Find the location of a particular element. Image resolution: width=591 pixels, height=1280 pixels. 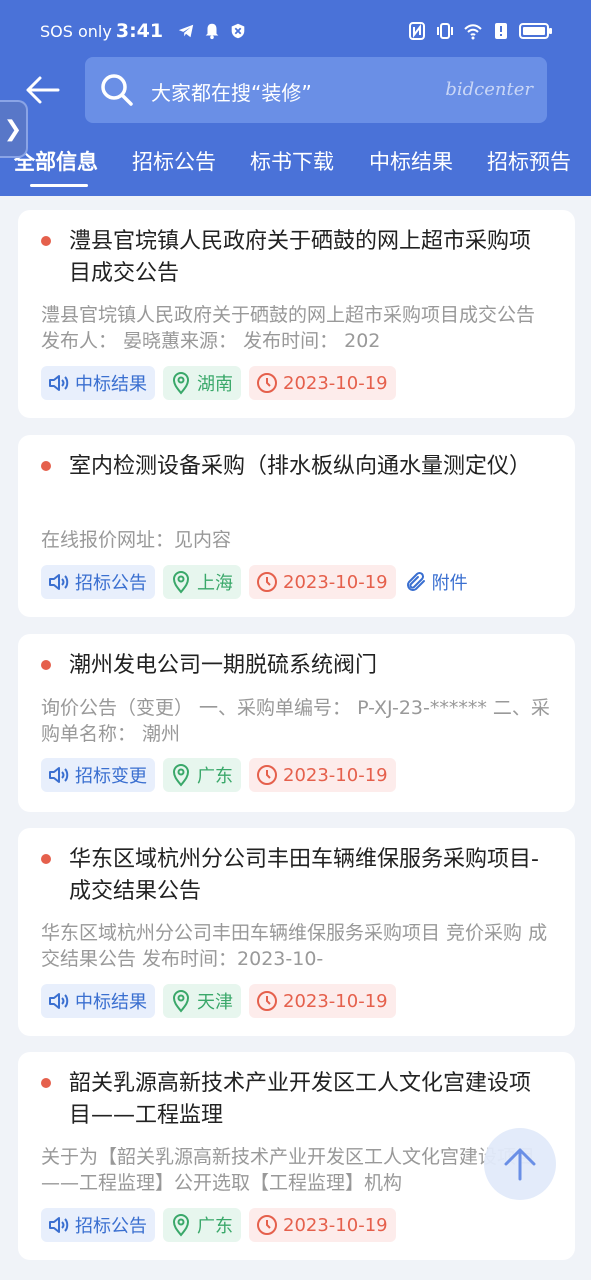

scroll-to-top-button is located at coordinates (520, 1164).